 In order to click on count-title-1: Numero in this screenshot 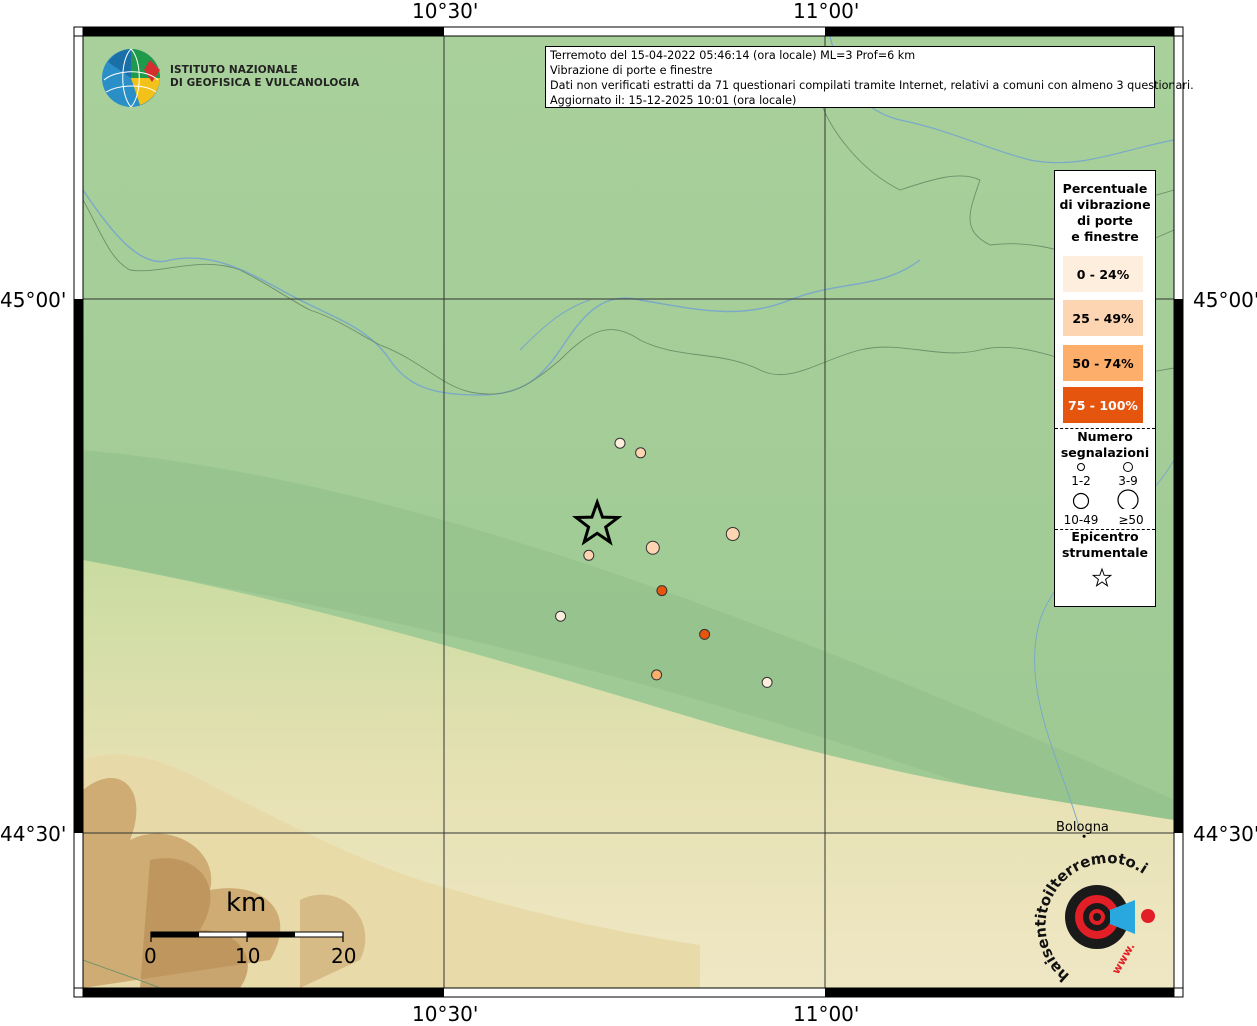, I will do `click(1105, 436)`.